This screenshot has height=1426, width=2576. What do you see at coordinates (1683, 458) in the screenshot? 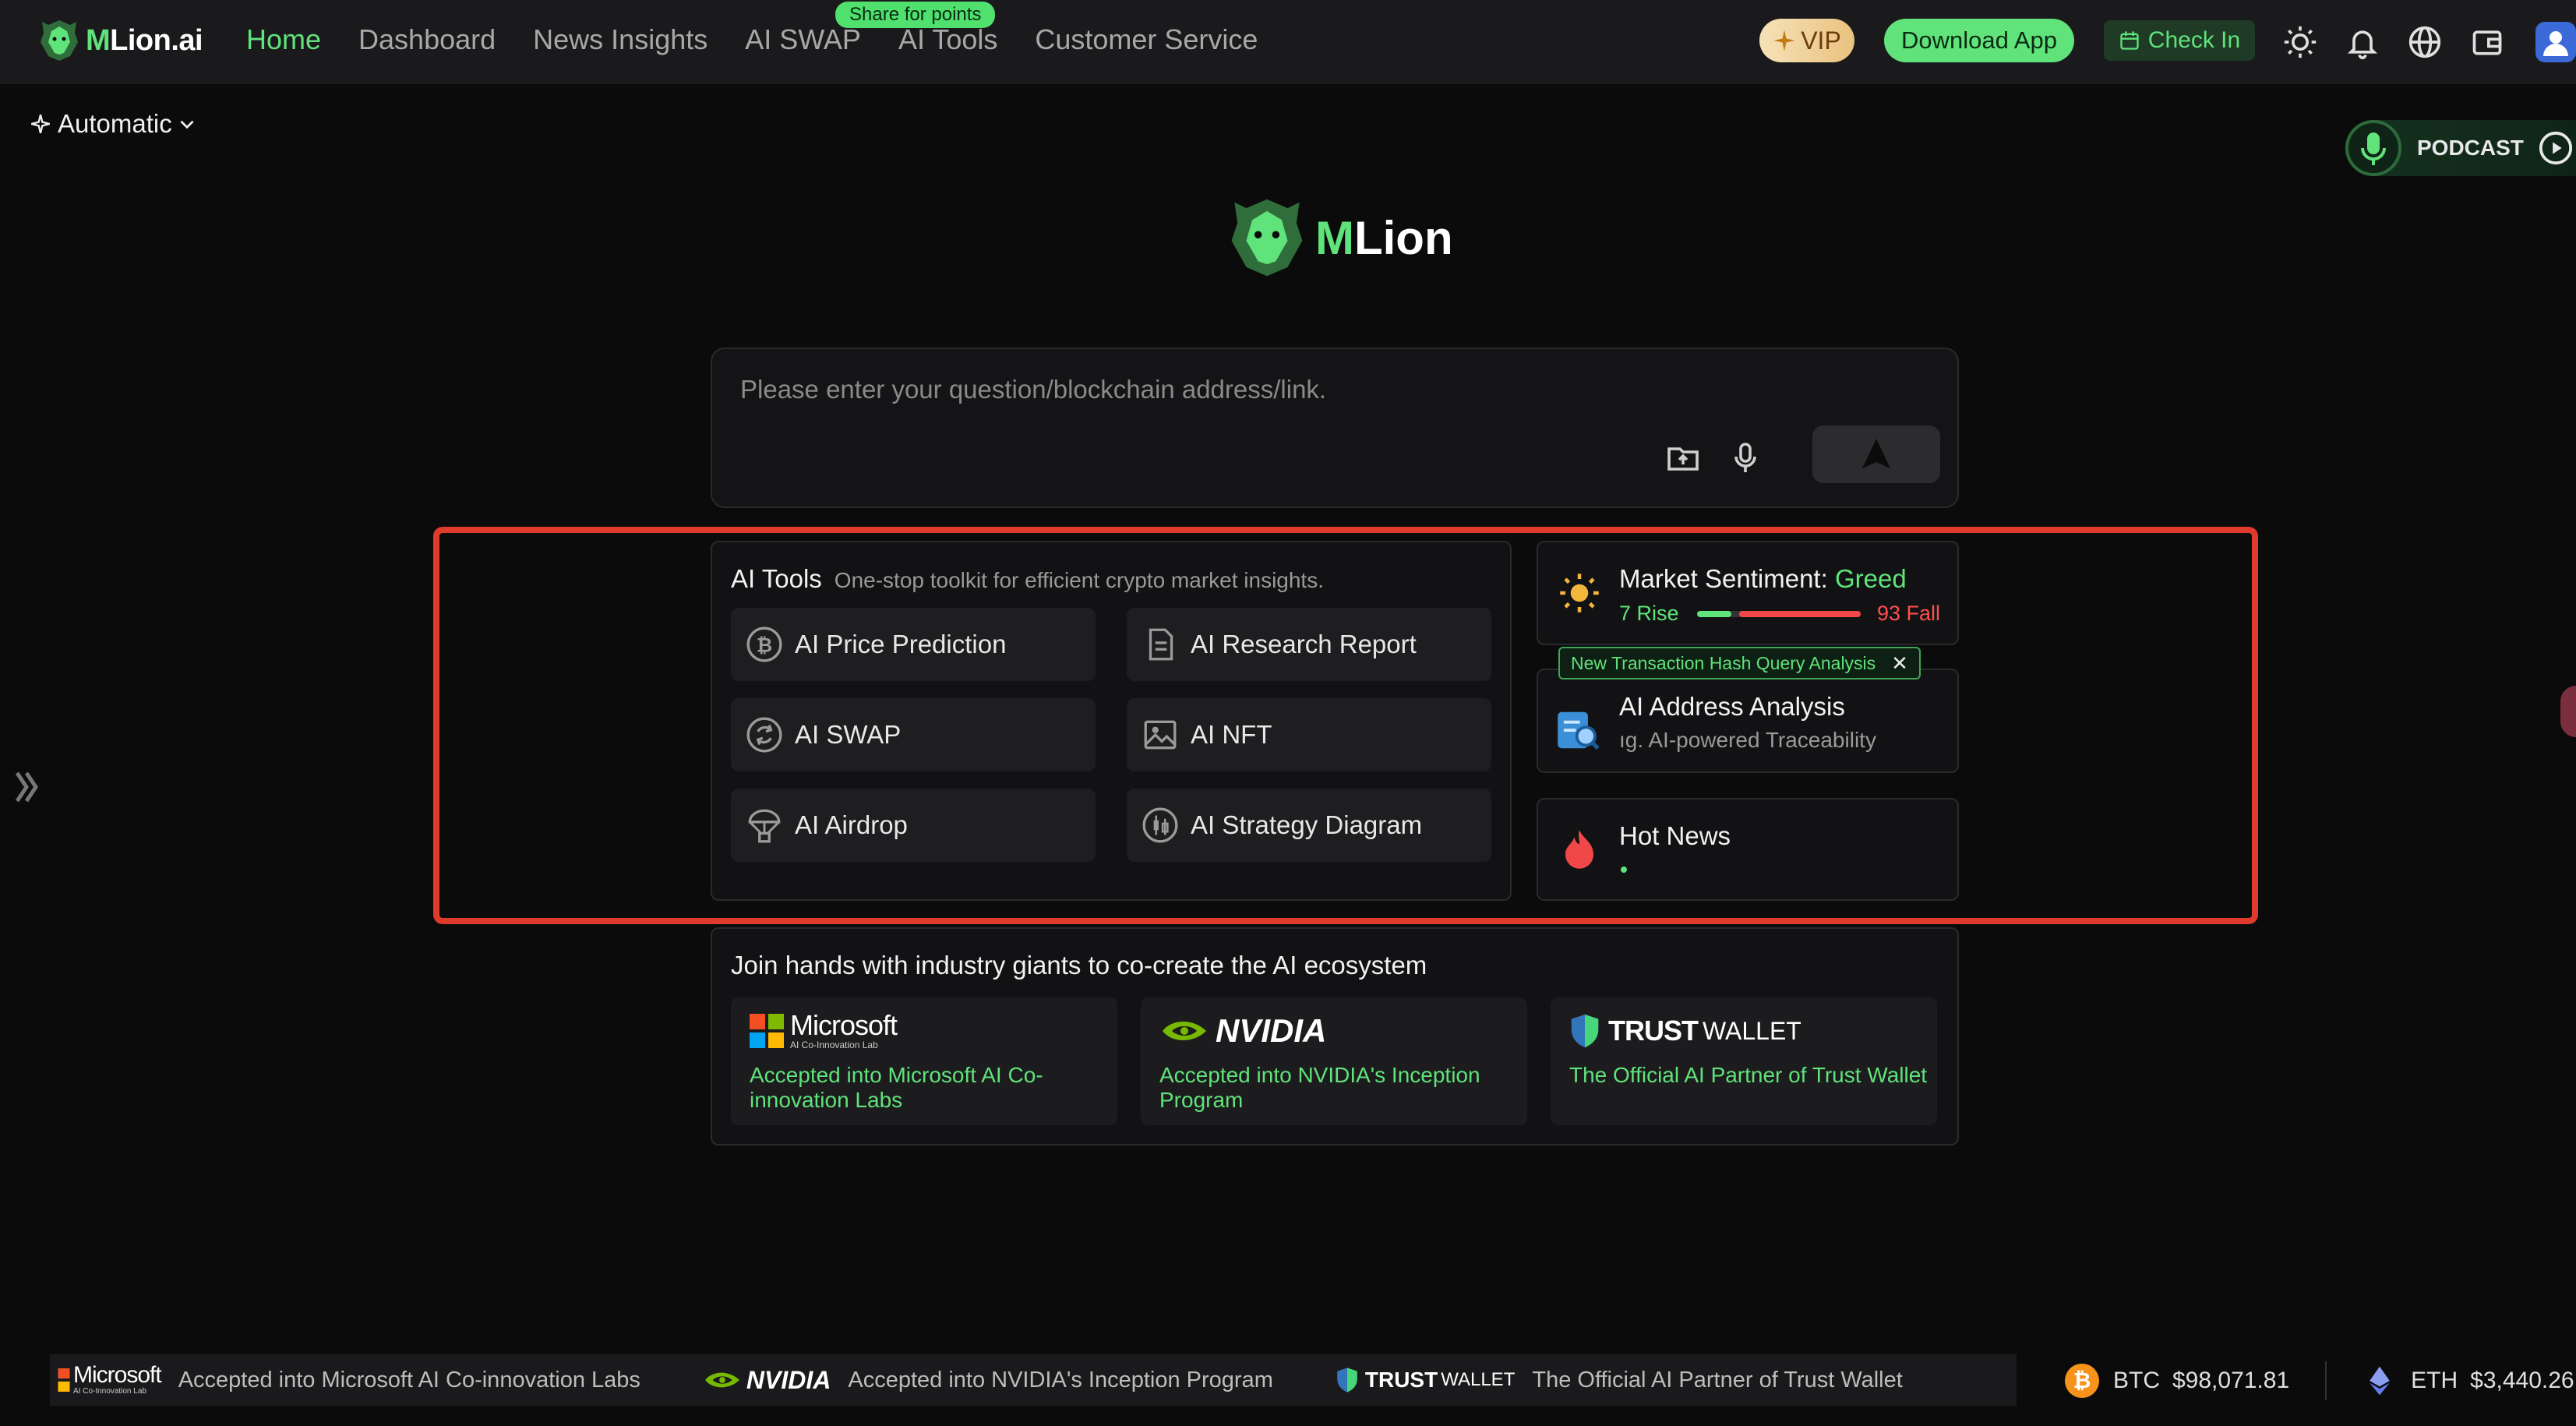
I see `upload-folder-icon` at bounding box center [1683, 458].